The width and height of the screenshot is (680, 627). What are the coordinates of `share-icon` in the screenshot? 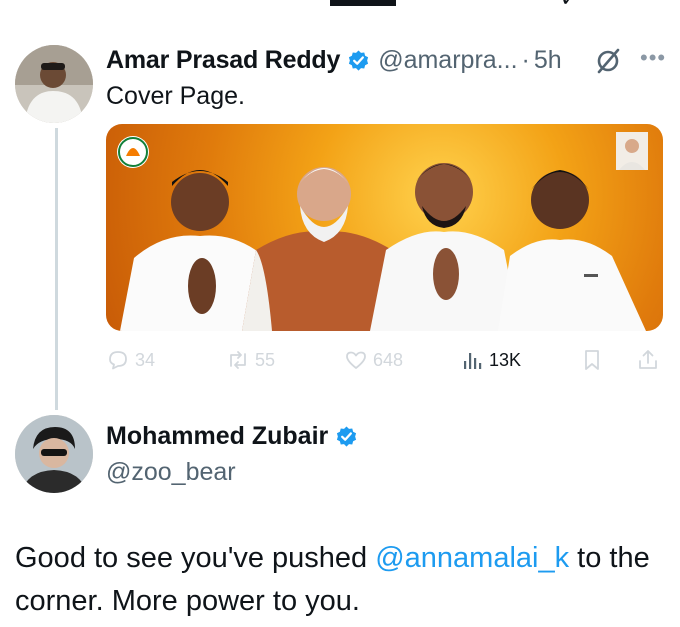 It's located at (648, 359).